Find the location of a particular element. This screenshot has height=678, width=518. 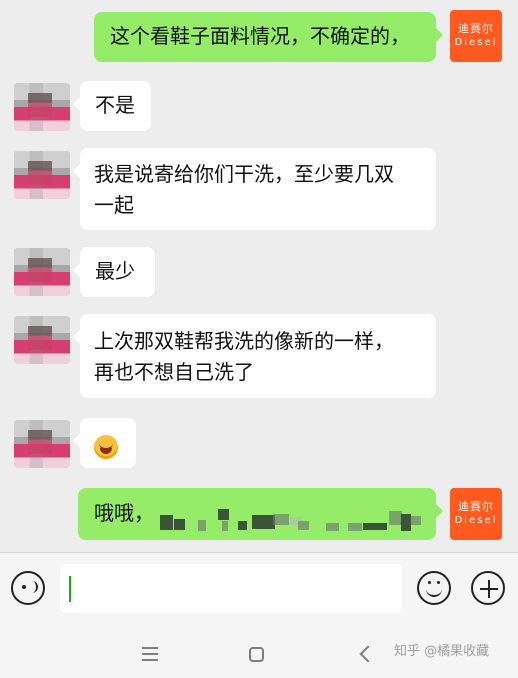

avatar-text-cn-bottom: 迪赛尔 is located at coordinates (476, 506).